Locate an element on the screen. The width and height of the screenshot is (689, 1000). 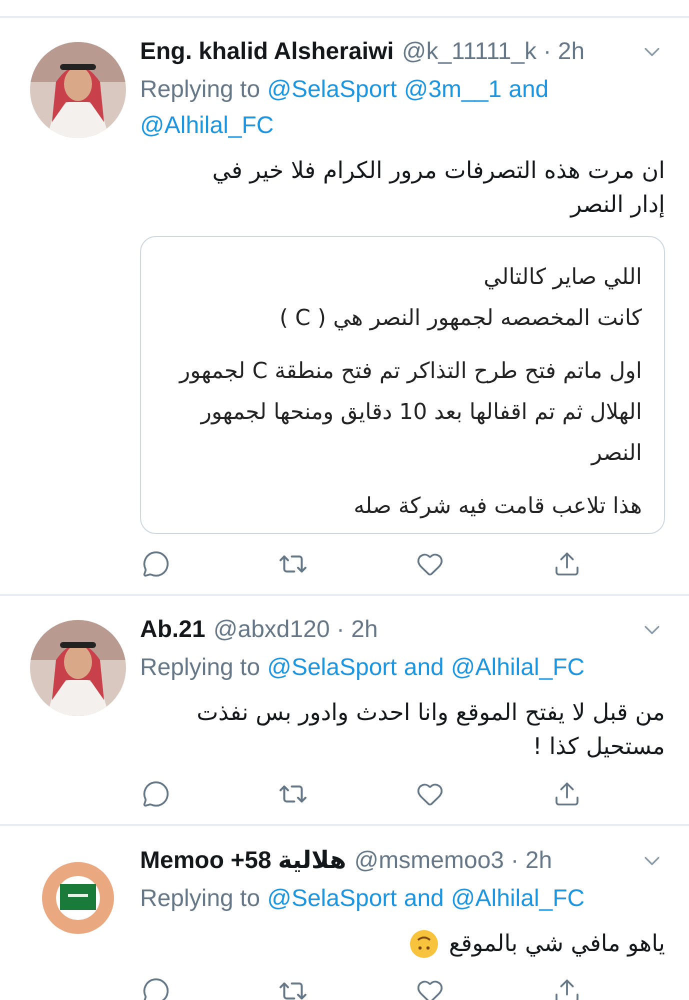
user-name: Memoo +58 هلالية is located at coordinates (243, 860).